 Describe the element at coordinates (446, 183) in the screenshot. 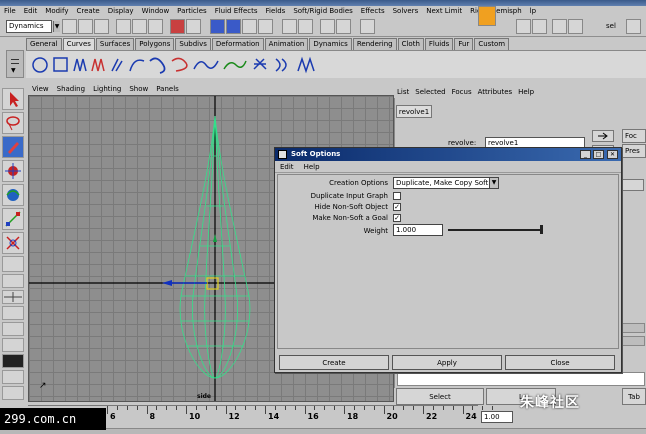

I see `creation-options-select: Duplicate, Make Copy Soft ▼` at that location.